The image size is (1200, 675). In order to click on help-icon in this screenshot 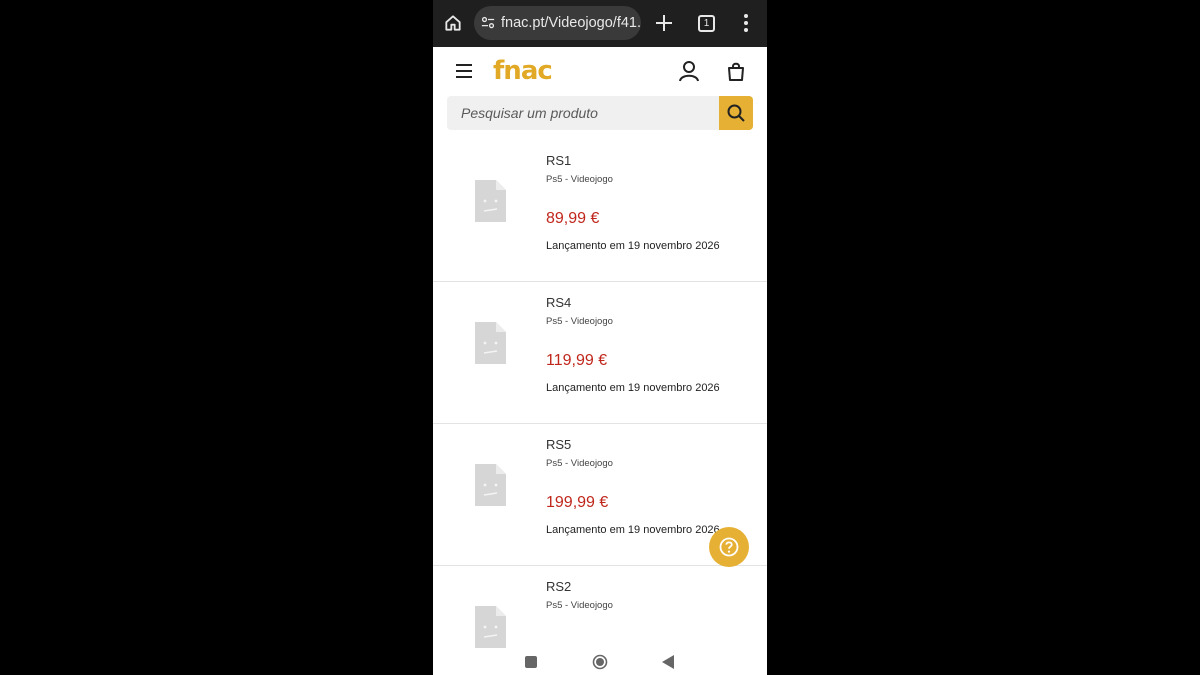, I will do `click(729, 547)`.